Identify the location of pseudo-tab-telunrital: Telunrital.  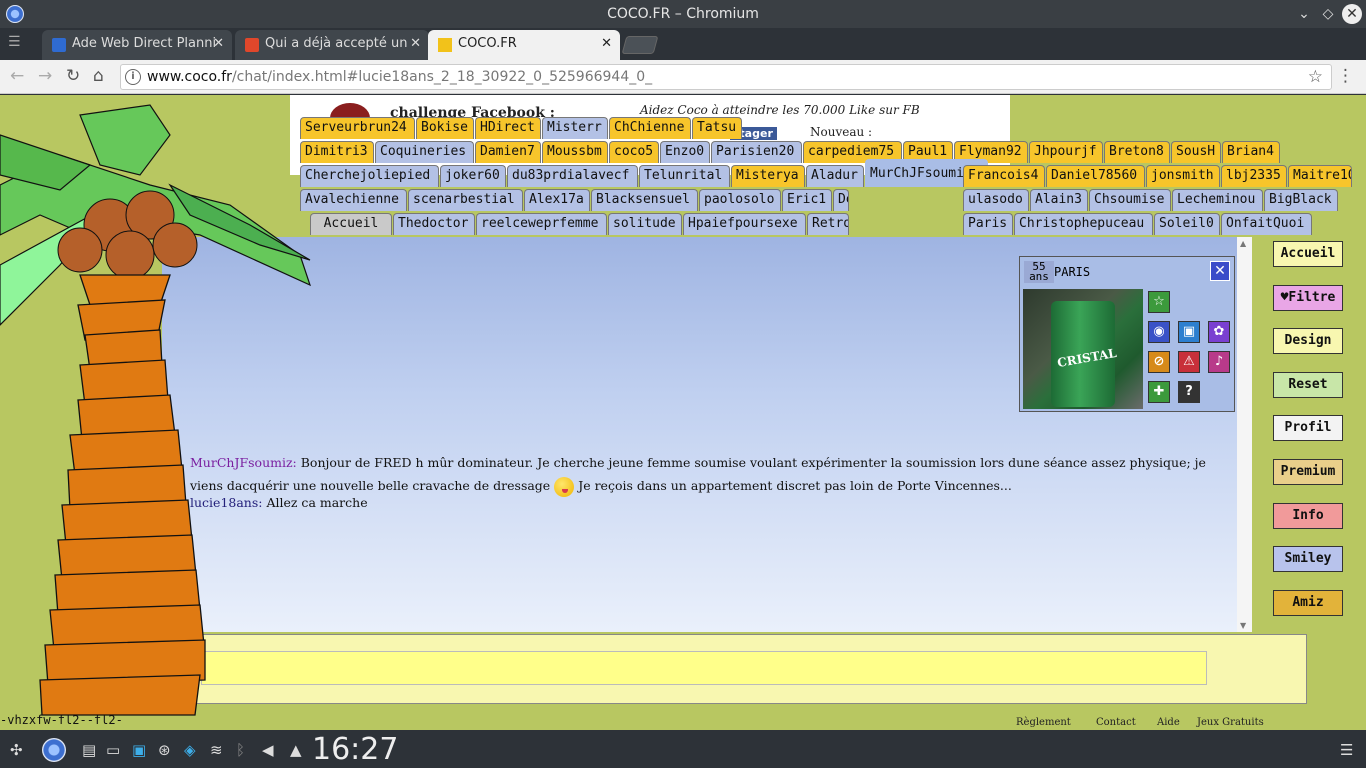
(684, 176).